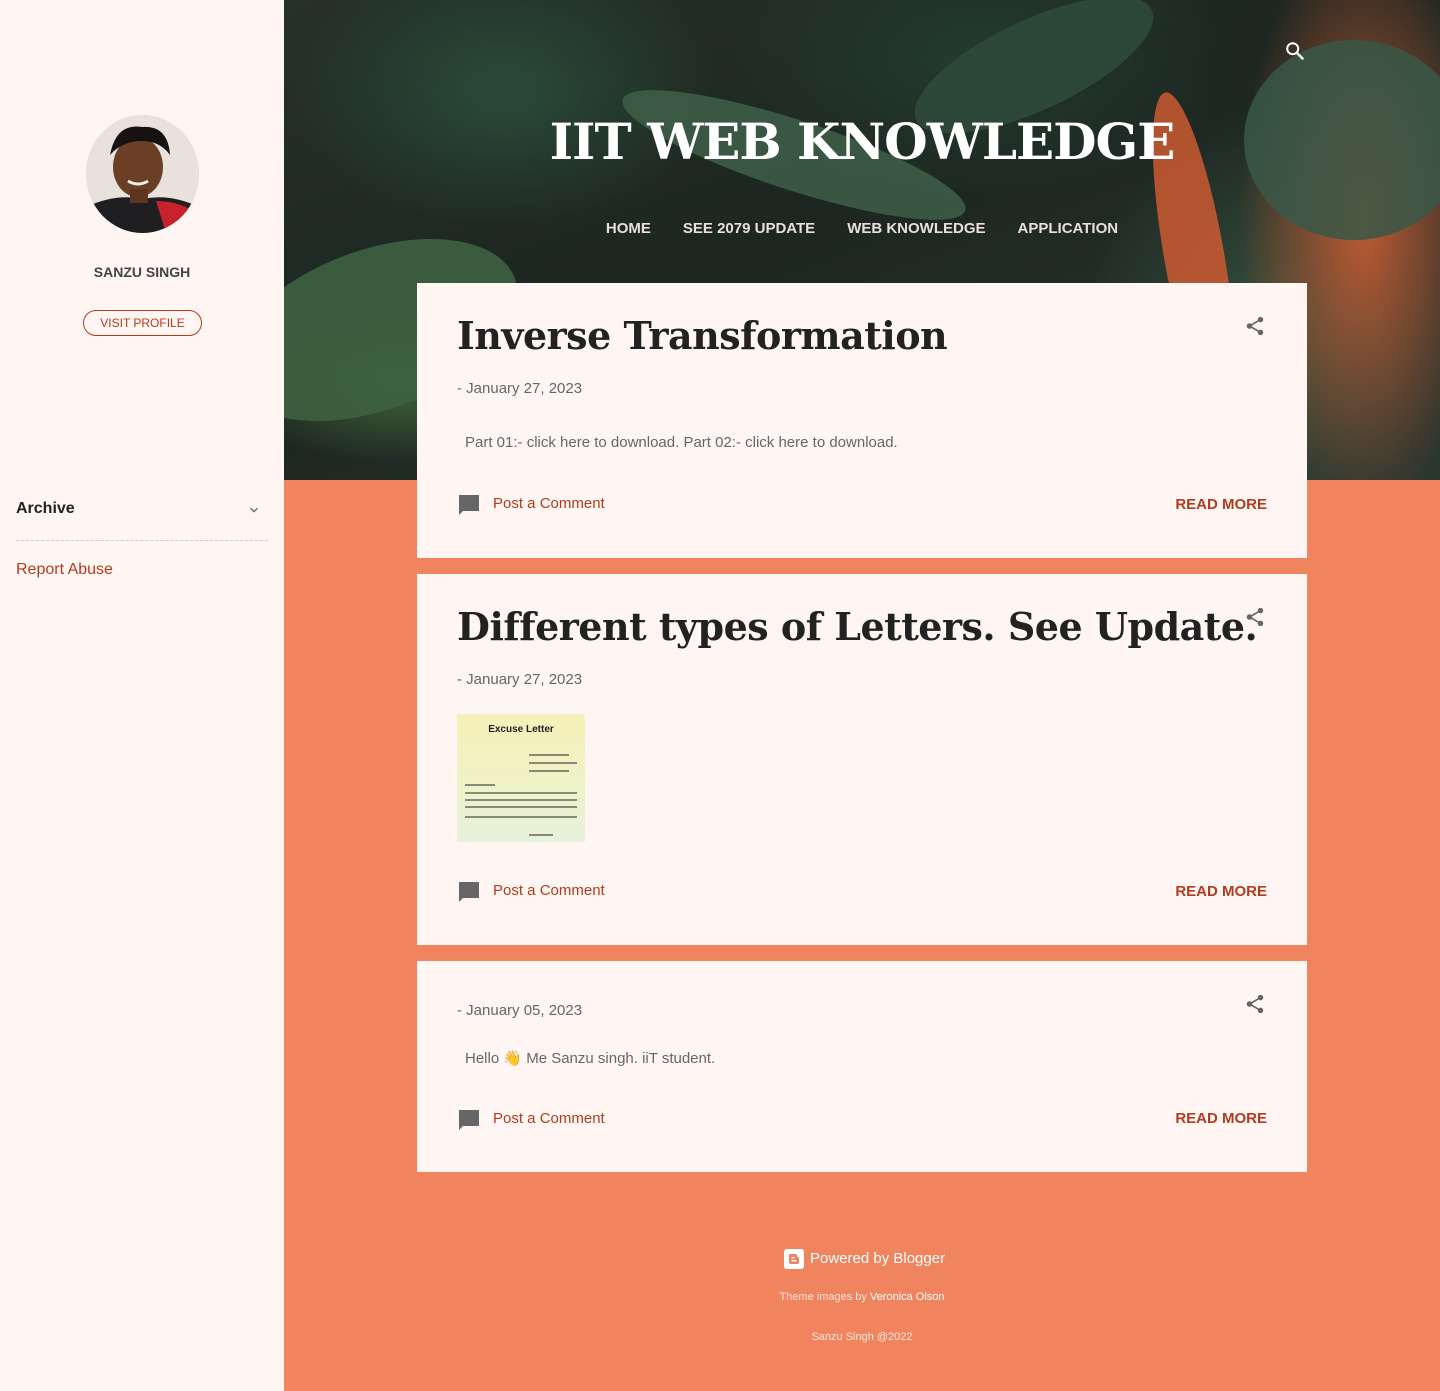 The height and width of the screenshot is (1391, 1440). I want to click on nav-application: APPLICATION, so click(1068, 228).